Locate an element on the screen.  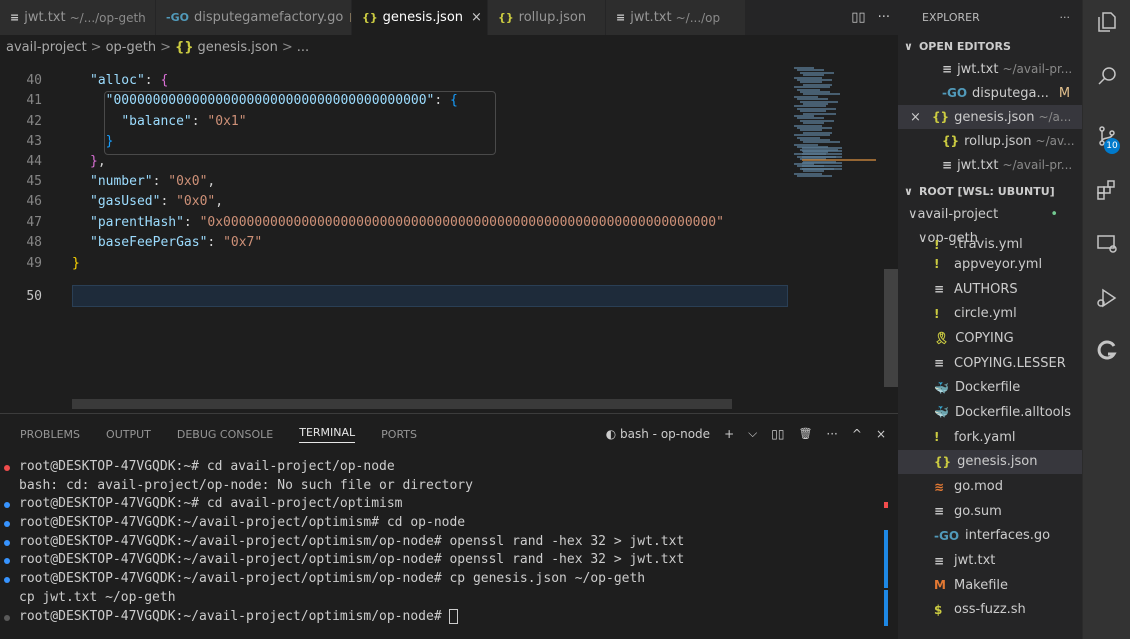
tab-jwt-txt: ≡ jwt.txt ~/.../op-geth is located at coordinates (78, 17).